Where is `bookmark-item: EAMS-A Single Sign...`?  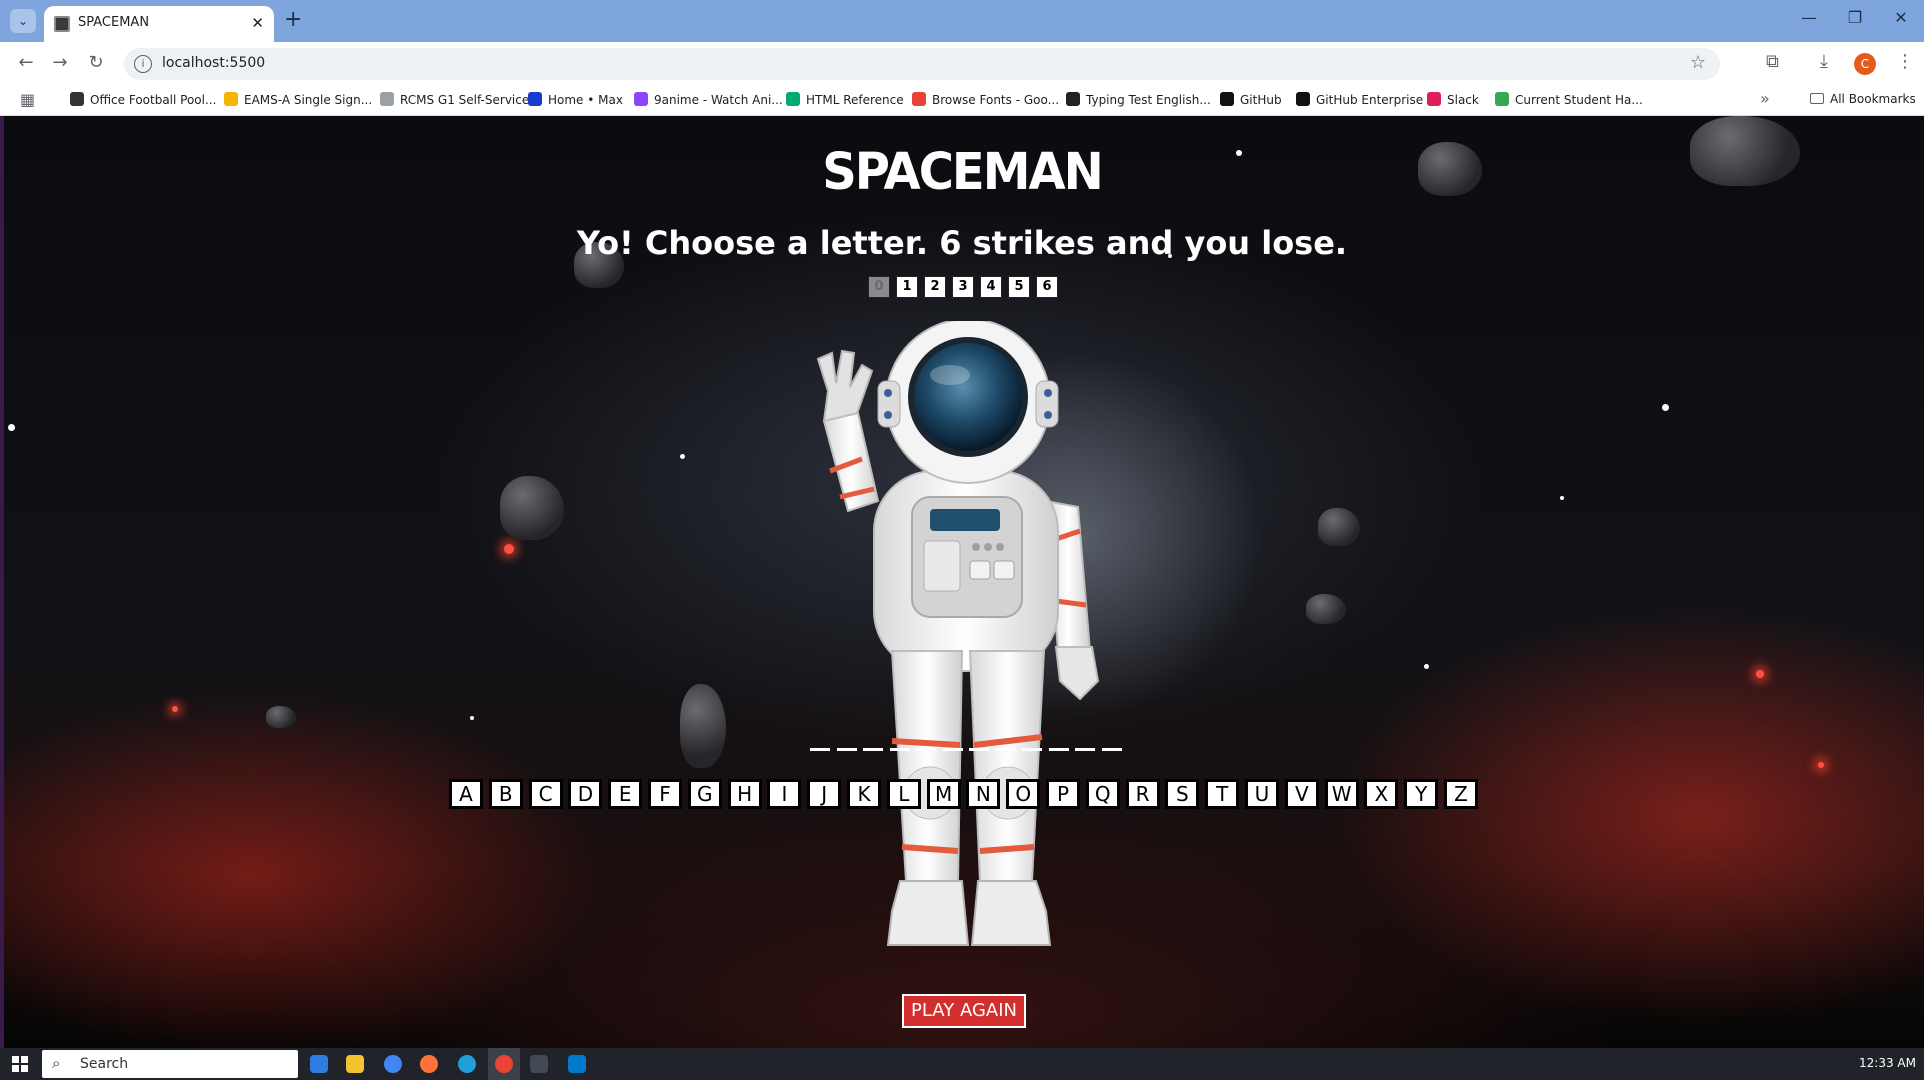
bookmark-item: EAMS-A Single Sign... is located at coordinates (298, 99).